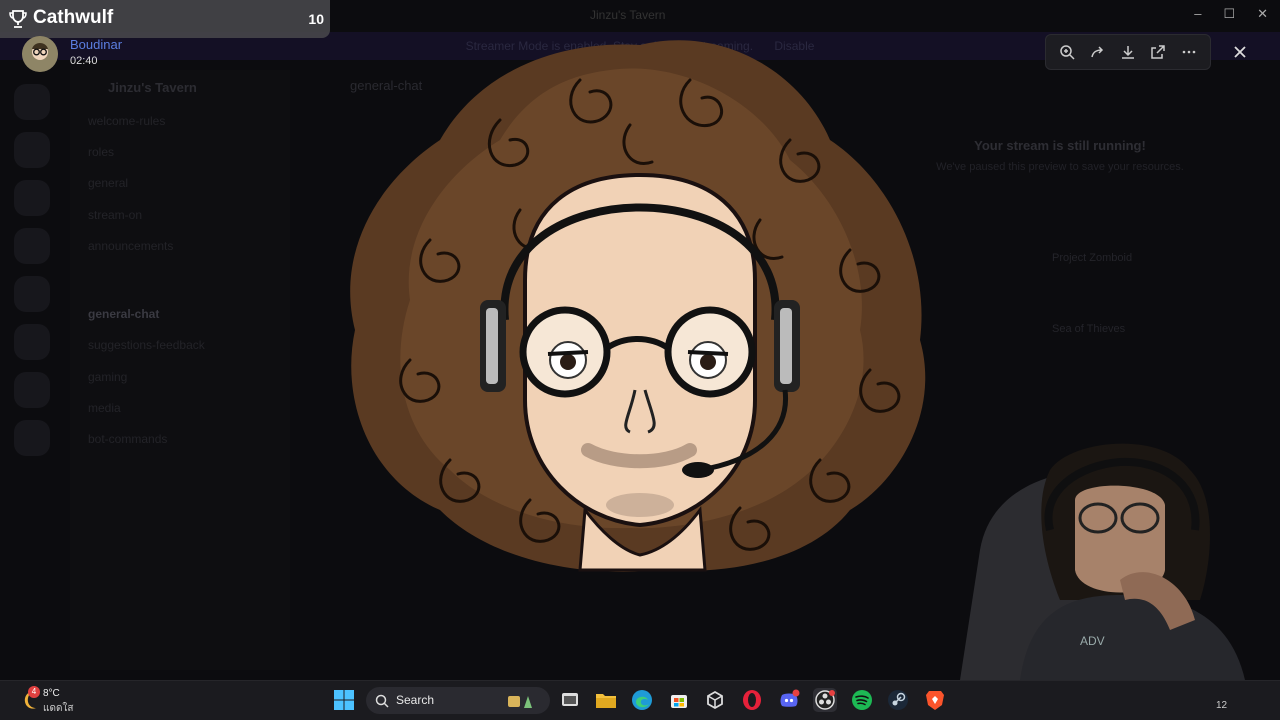 The height and width of the screenshot is (720, 1280). What do you see at coordinates (679, 700) in the screenshot?
I see `microsoft-store-icon` at bounding box center [679, 700].